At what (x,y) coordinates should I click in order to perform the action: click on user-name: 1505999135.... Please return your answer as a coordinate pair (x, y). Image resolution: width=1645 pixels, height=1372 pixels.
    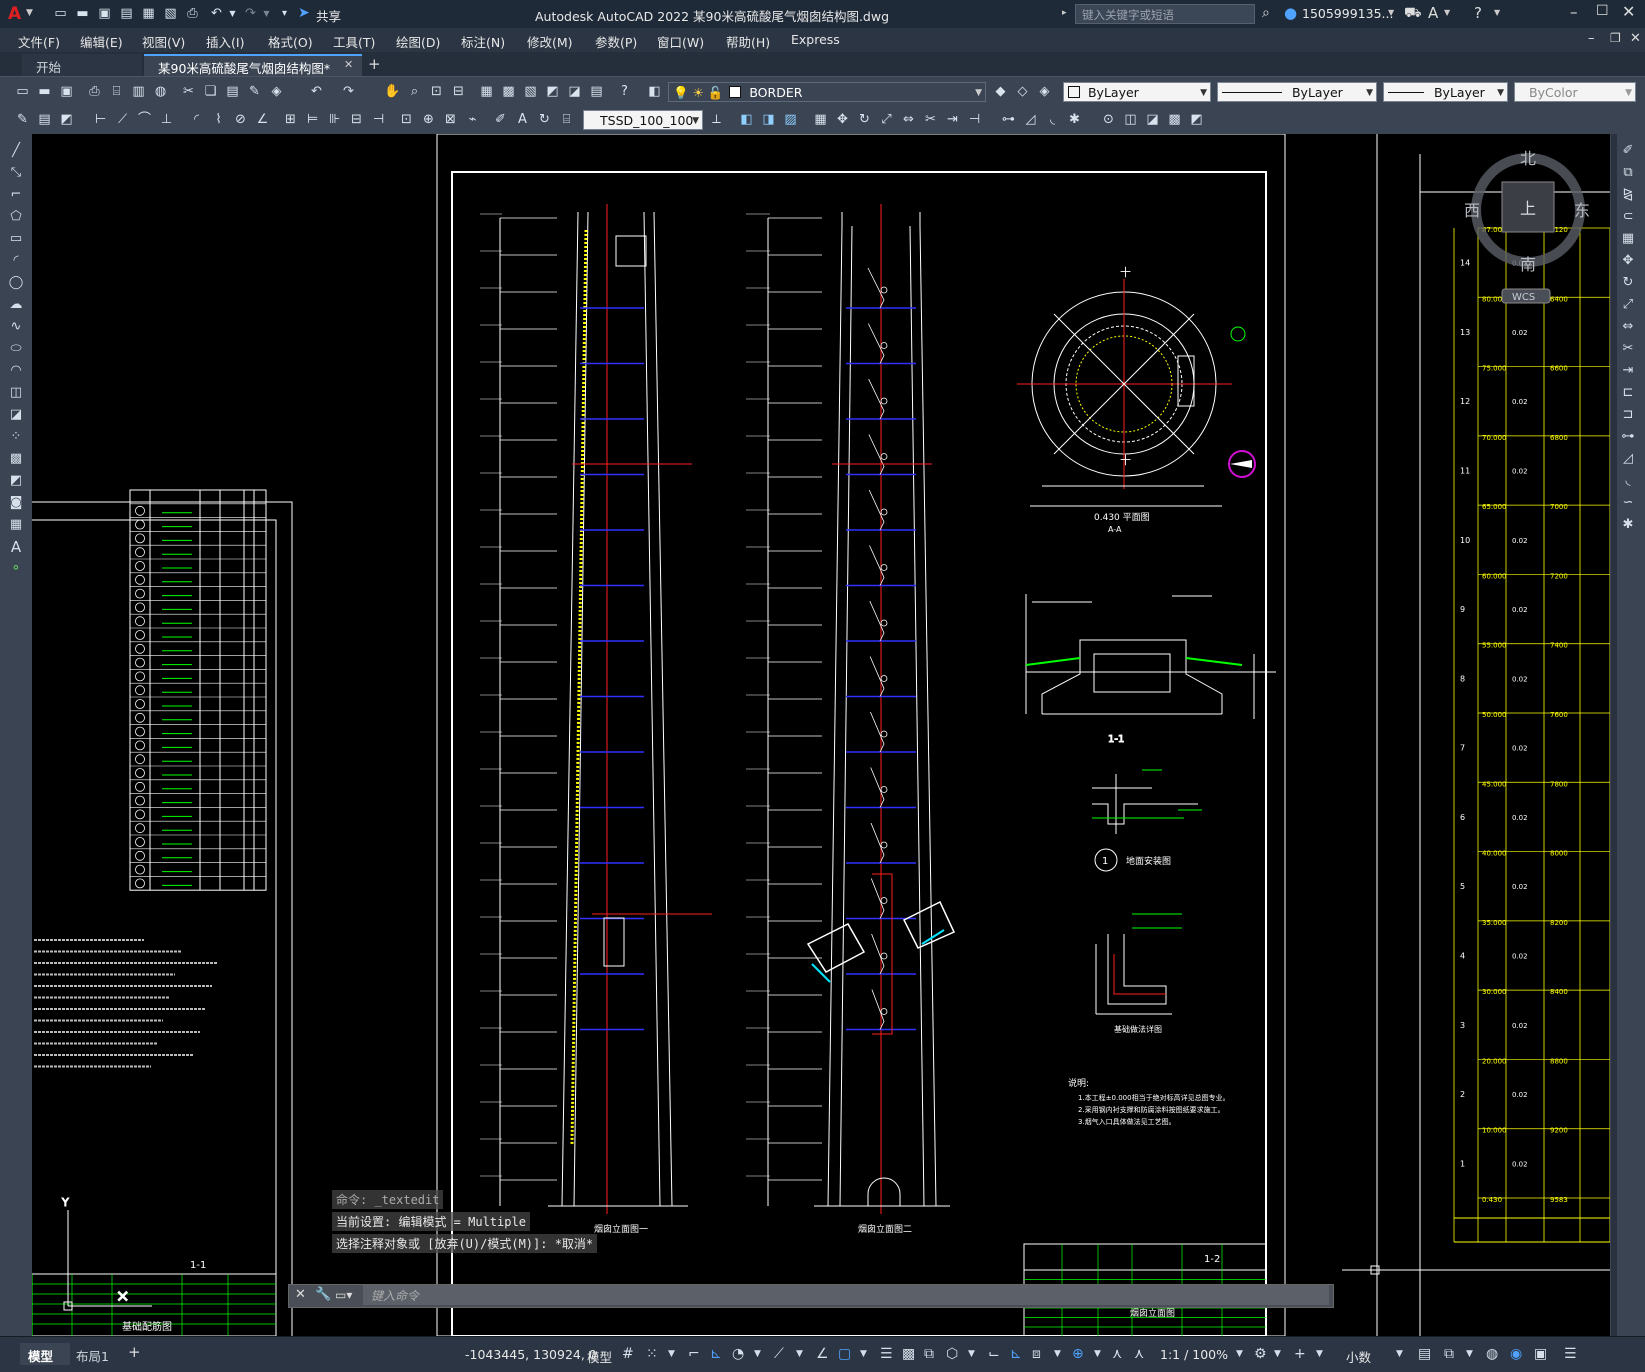
    Looking at the image, I should click on (1347, 13).